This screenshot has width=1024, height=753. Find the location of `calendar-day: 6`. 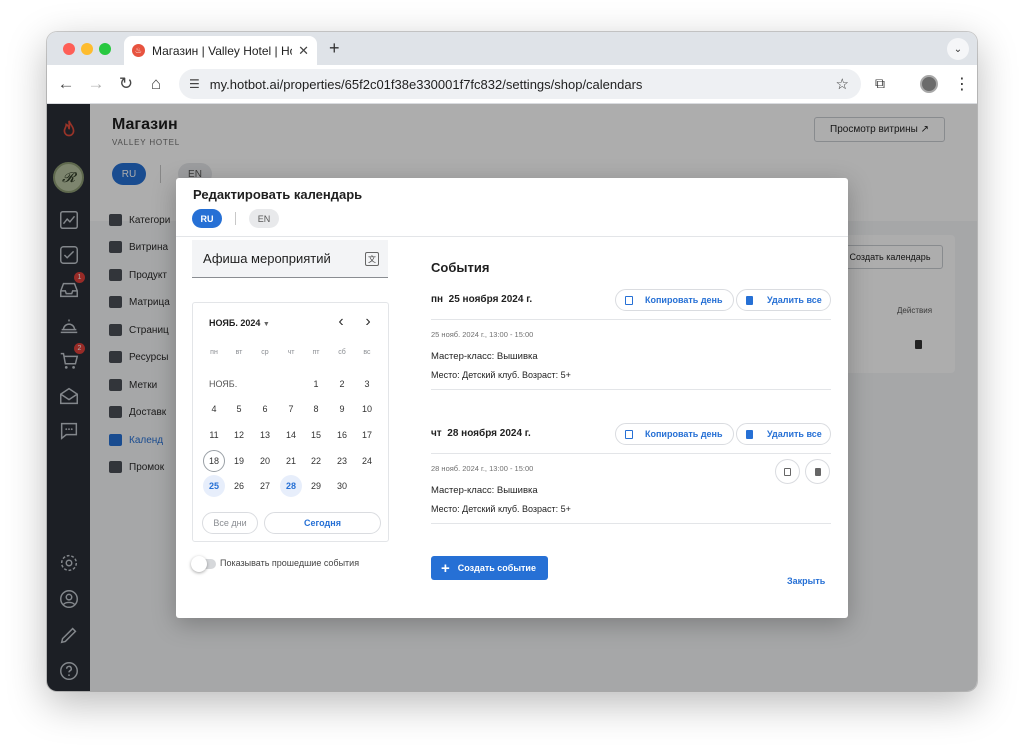

calendar-day: 6 is located at coordinates (265, 409).